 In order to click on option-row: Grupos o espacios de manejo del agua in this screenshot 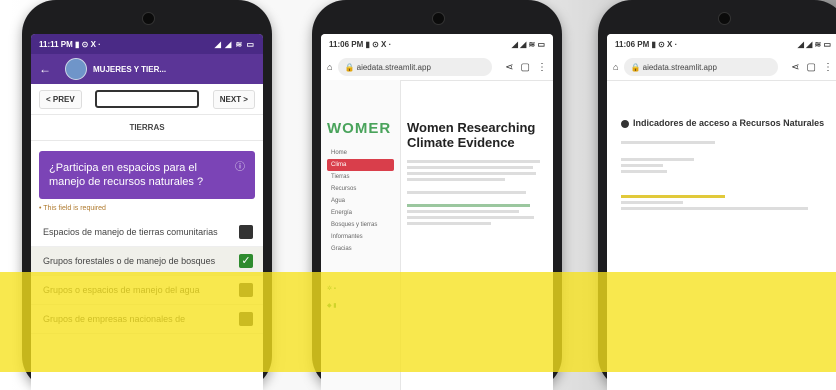, I will do `click(147, 290)`.